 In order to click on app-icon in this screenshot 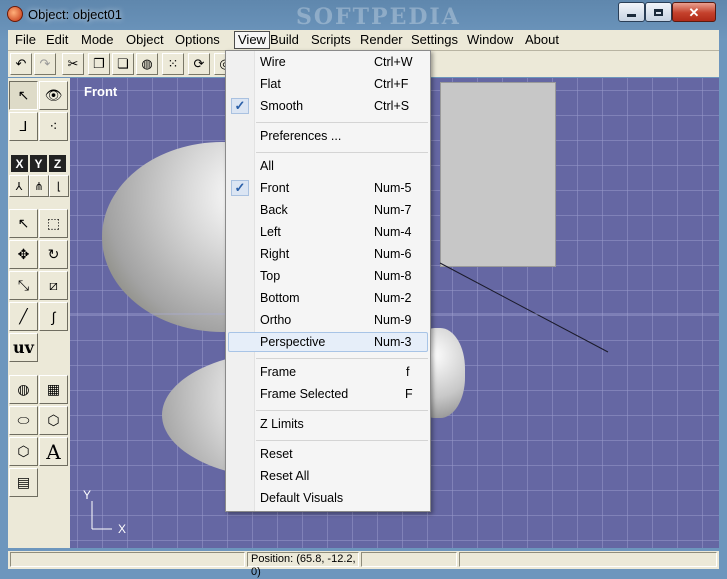, I will do `click(15, 14)`.